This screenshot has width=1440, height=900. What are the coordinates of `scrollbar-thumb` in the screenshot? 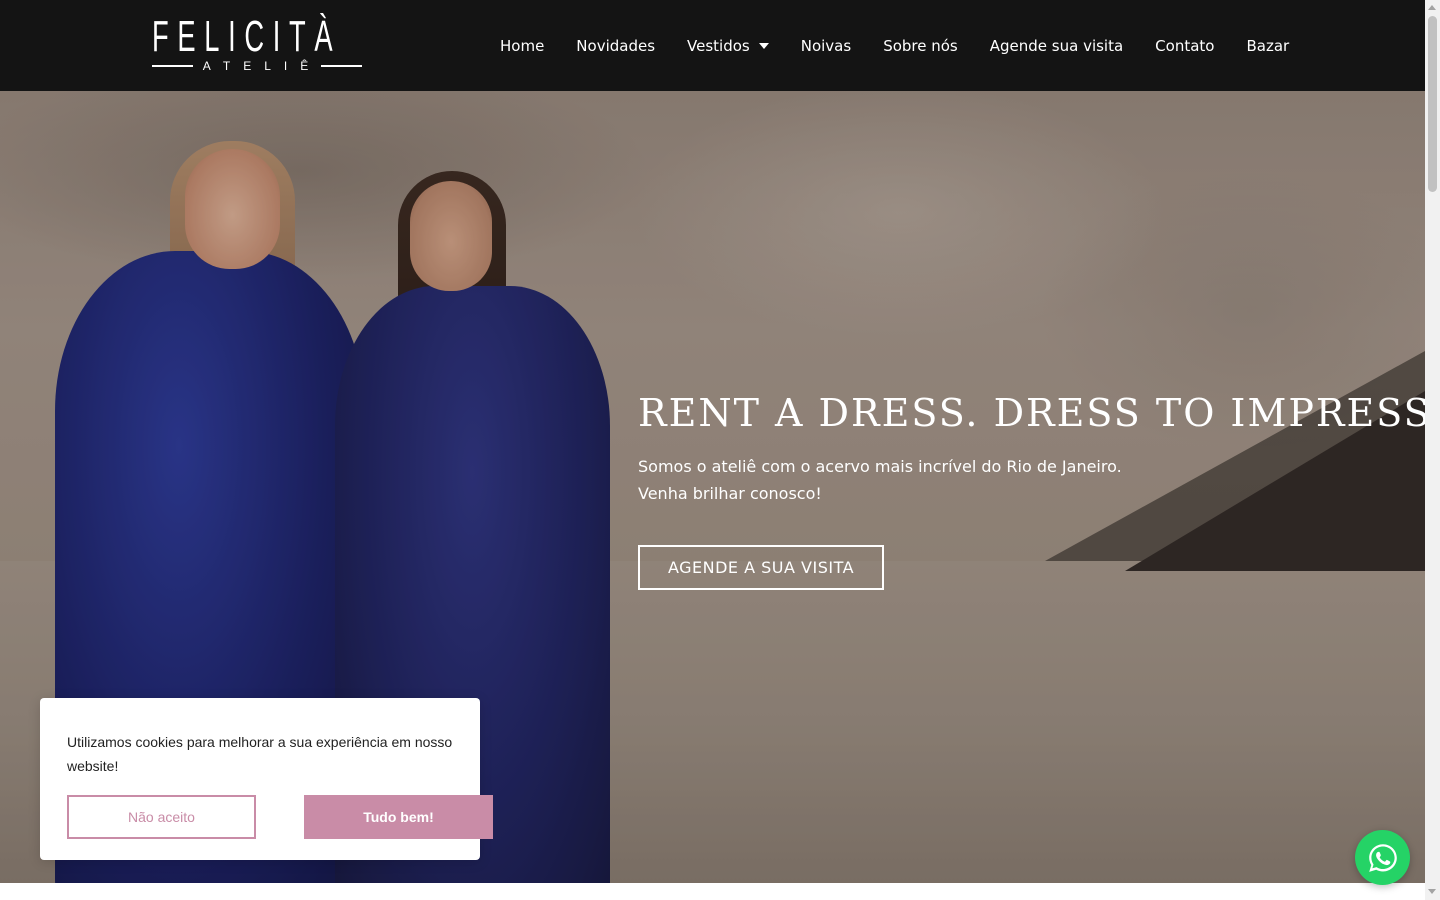 It's located at (1432, 104).